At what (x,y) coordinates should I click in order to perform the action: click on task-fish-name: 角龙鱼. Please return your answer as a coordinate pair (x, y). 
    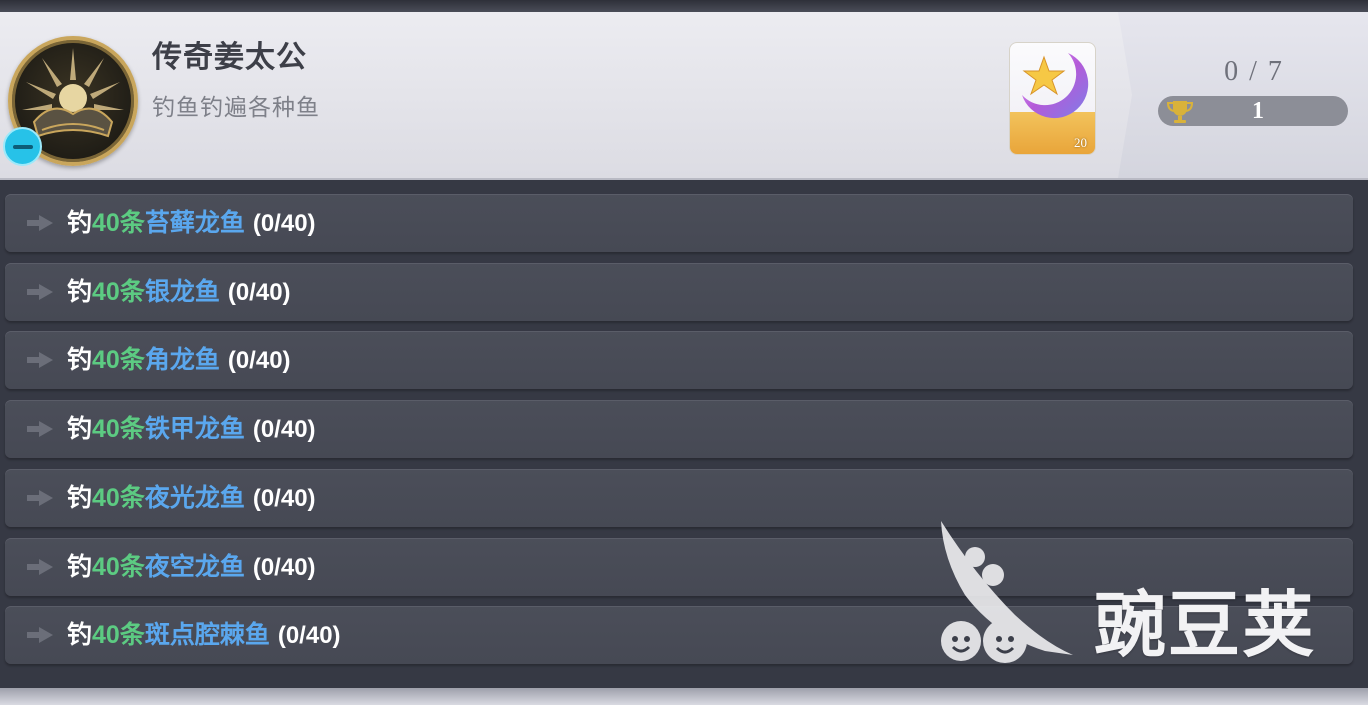
    Looking at the image, I should click on (182, 360).